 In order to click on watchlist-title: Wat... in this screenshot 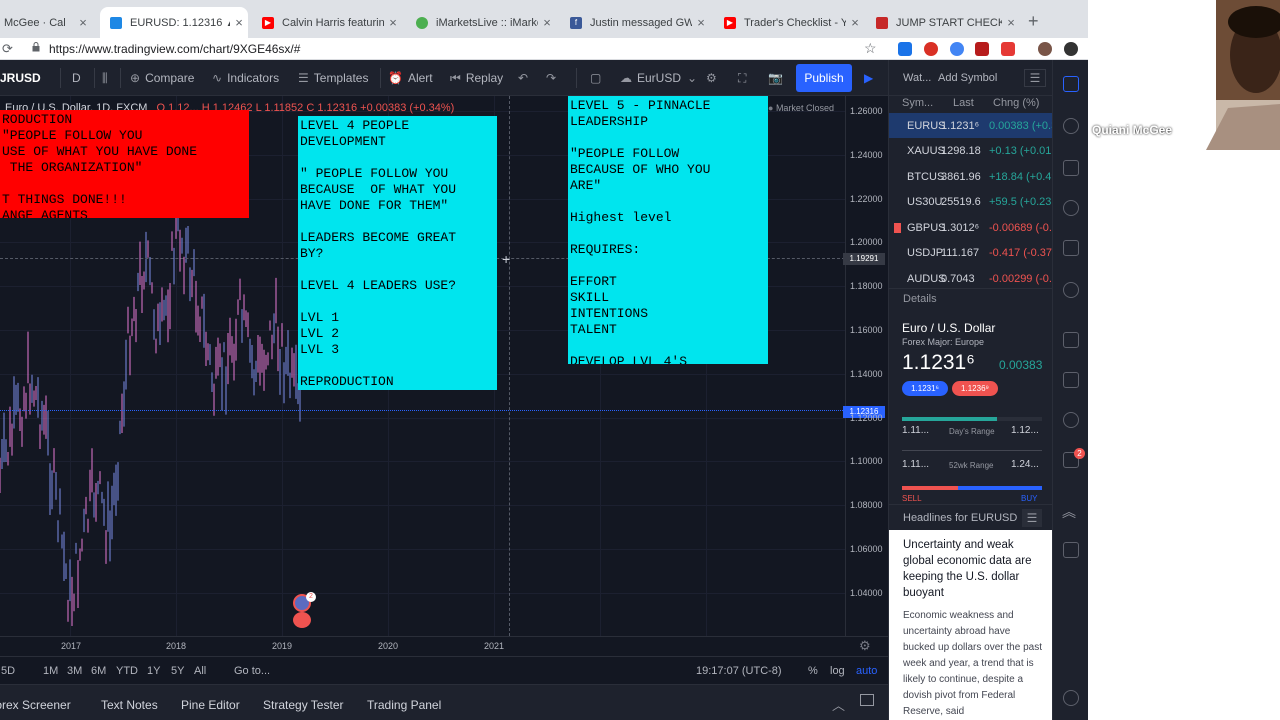, I will do `click(917, 78)`.